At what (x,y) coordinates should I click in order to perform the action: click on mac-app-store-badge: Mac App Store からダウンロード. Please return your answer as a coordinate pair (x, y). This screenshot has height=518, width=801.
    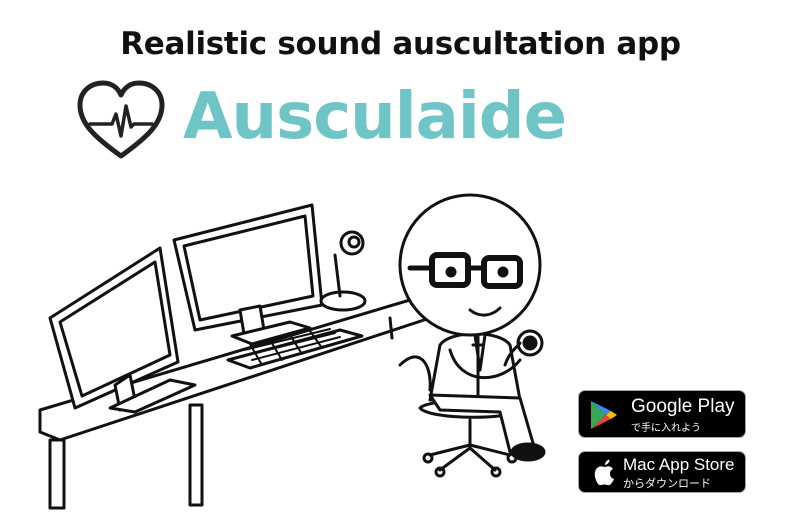
    Looking at the image, I should click on (662, 472).